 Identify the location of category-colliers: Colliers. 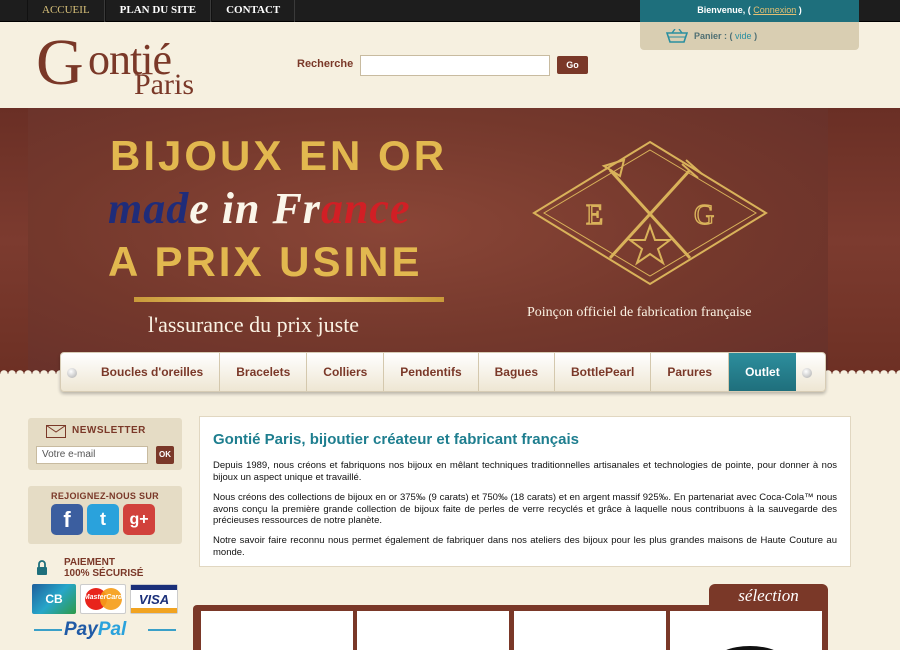
(346, 372).